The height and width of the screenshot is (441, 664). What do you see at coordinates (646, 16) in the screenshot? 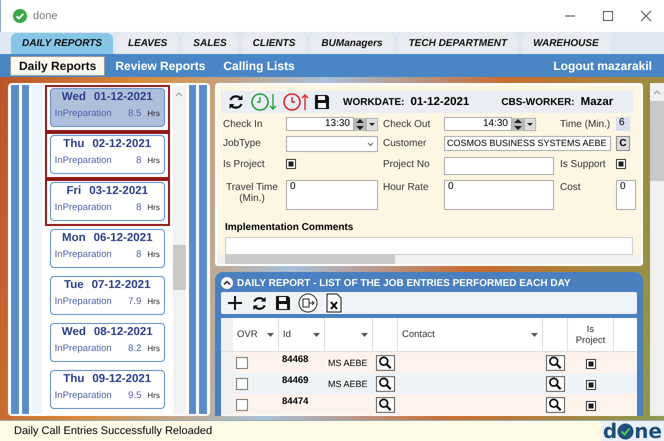
I see `close-icon` at bounding box center [646, 16].